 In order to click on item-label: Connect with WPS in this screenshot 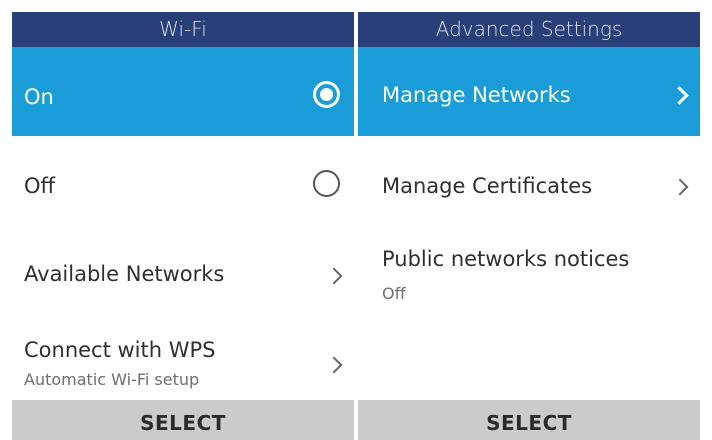, I will do `click(120, 350)`.